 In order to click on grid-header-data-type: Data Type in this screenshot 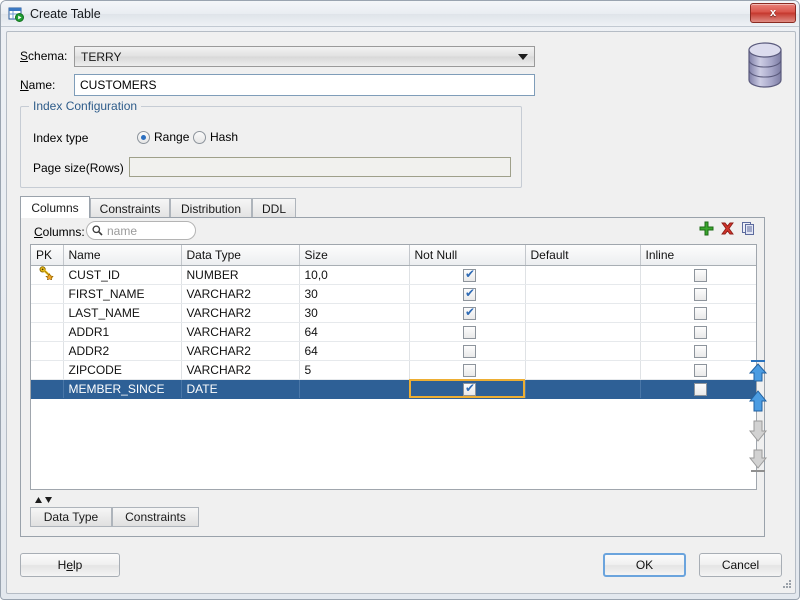, I will do `click(240, 255)`.